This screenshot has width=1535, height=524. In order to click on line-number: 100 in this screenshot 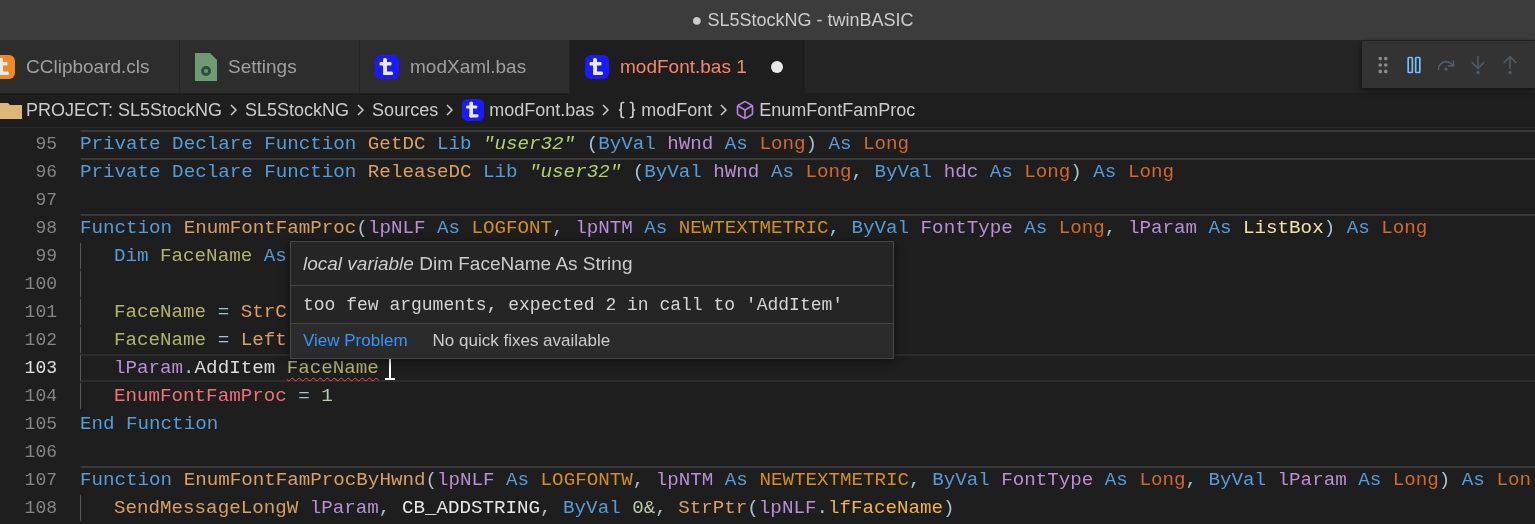, I will do `click(40, 284)`.